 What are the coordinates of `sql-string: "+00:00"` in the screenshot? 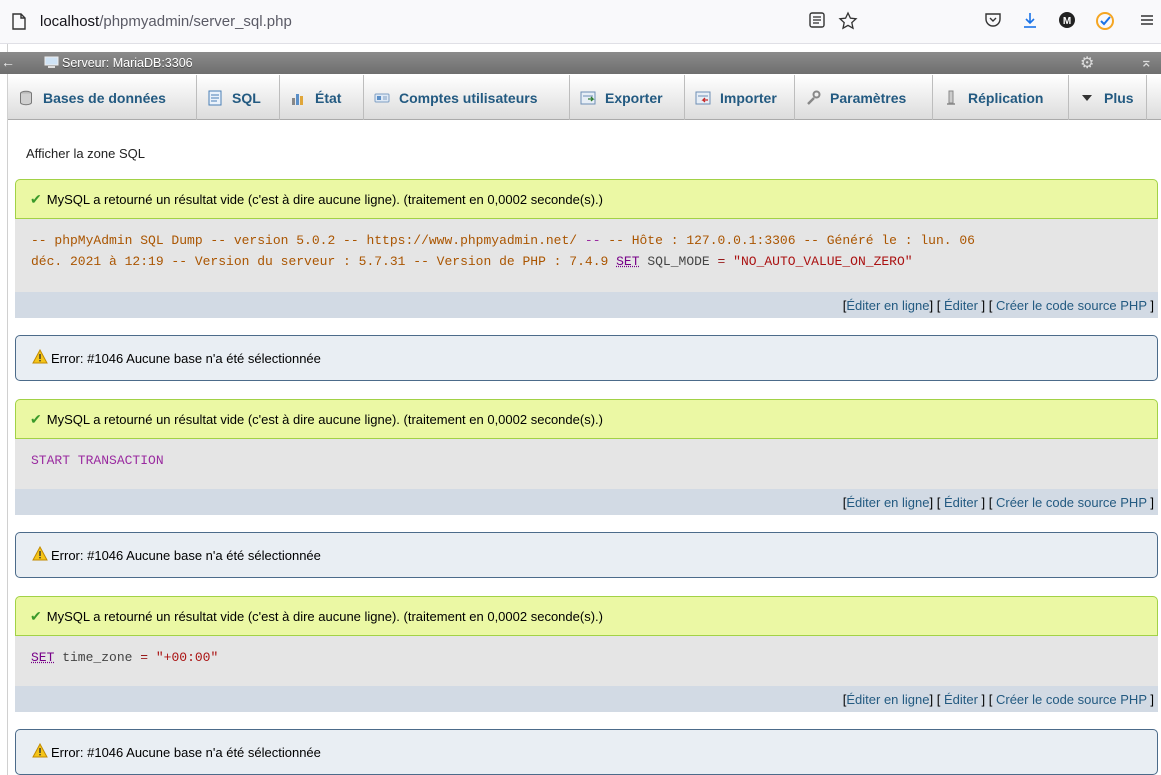 It's located at (187, 657).